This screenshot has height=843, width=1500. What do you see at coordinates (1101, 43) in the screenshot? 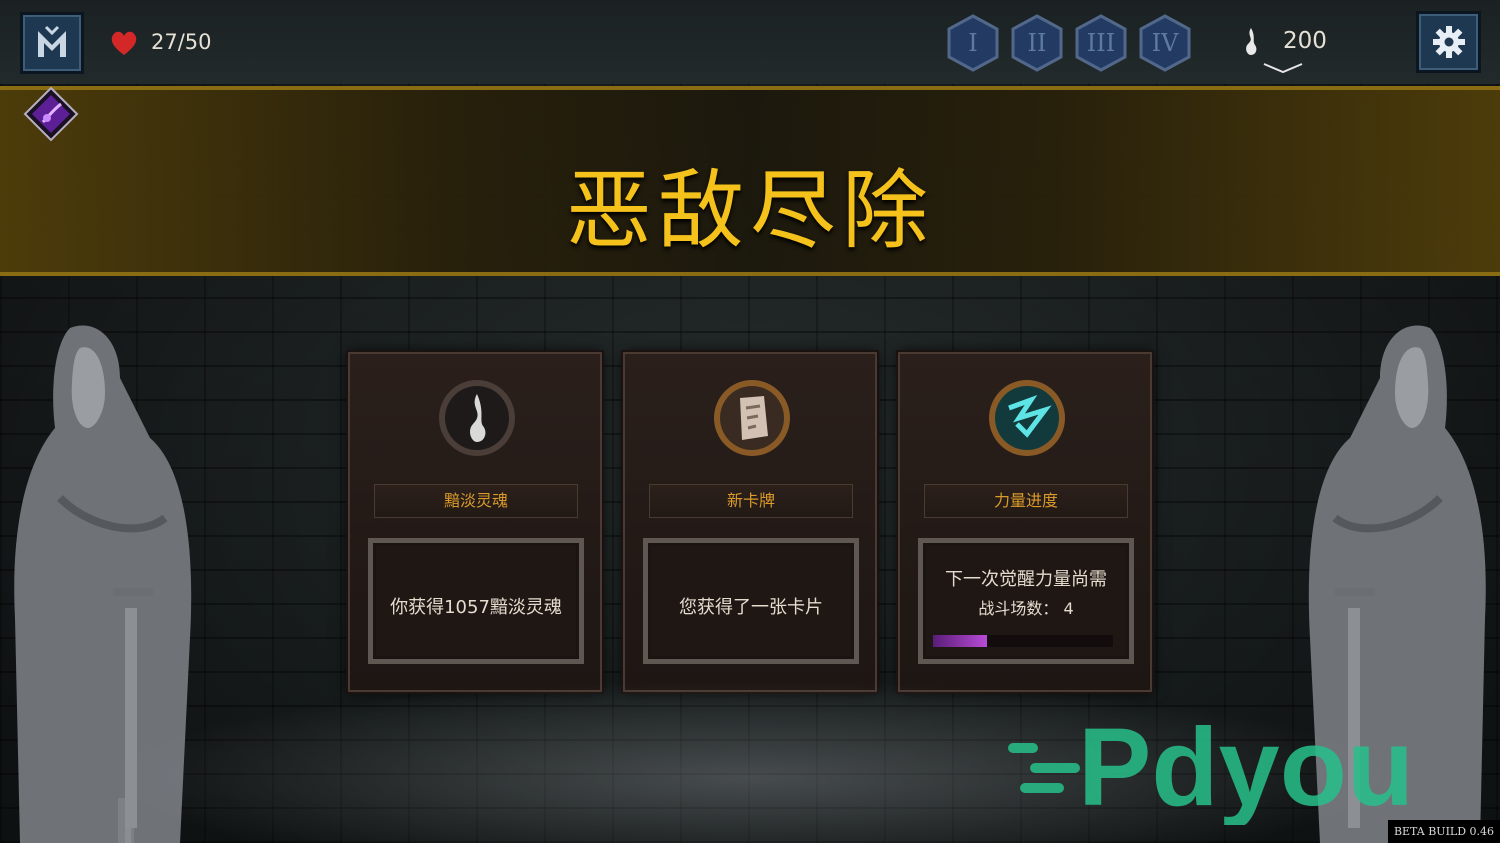
I see `act-button-3: III` at bounding box center [1101, 43].